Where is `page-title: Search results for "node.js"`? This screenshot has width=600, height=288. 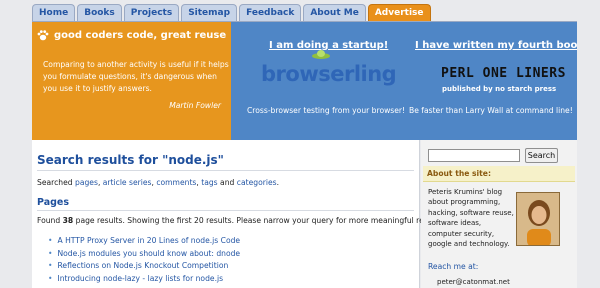 page-title: Search results for "node.js" is located at coordinates (130, 160).